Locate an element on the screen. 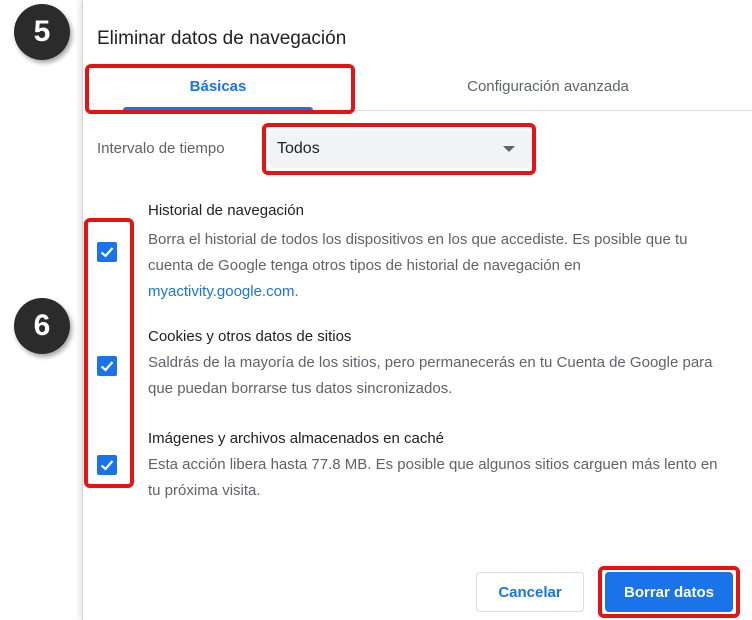 This screenshot has height=620, width=752. checkbox-cookies is located at coordinates (107, 366).